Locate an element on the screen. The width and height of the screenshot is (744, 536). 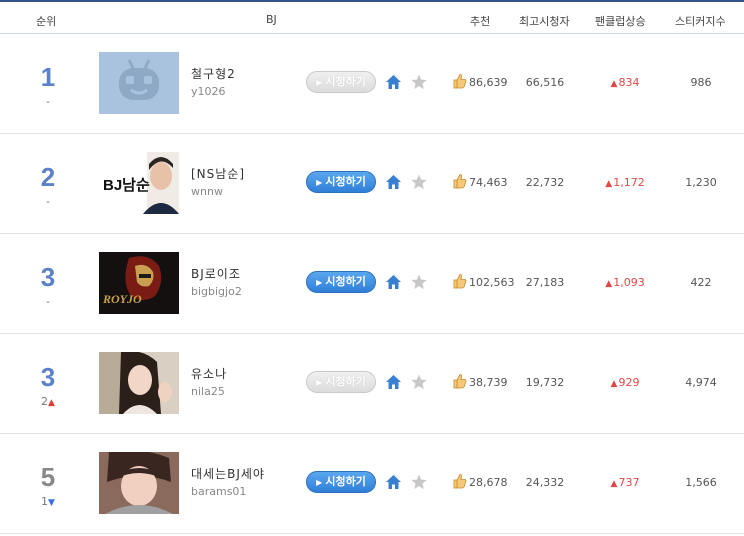
fanclub-increase-value: 834 is located at coordinates (629, 82).